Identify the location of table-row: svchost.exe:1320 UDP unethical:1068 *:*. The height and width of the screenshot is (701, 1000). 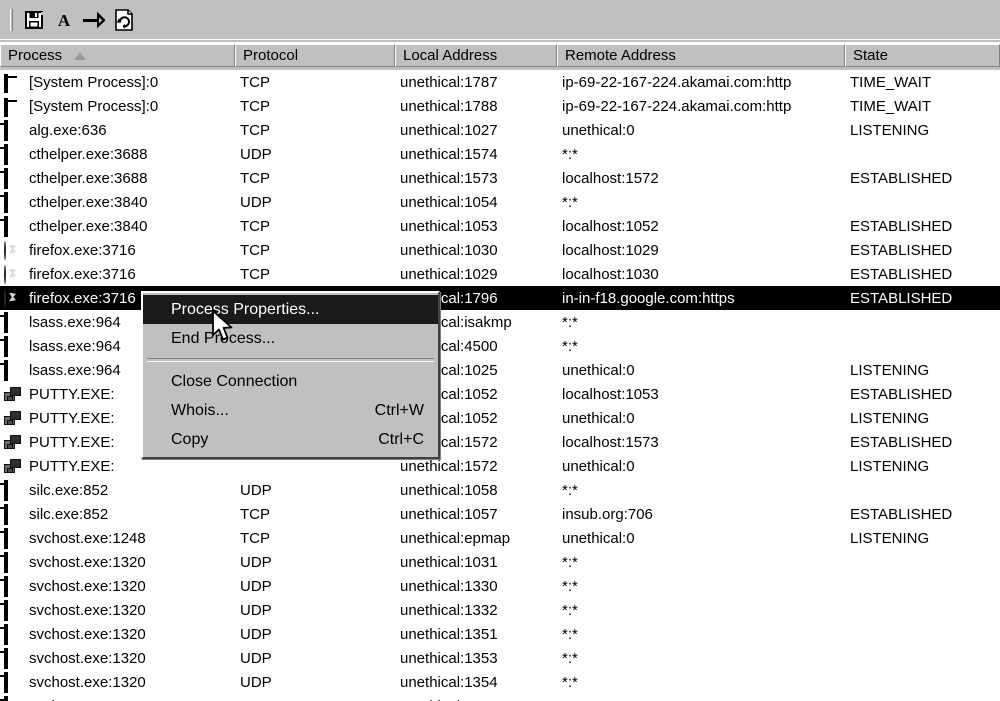
(500, 697).